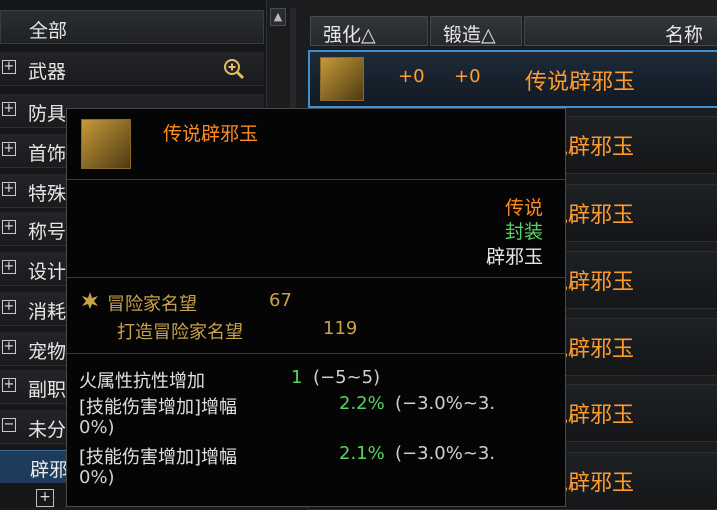 This screenshot has width=717, height=510. What do you see at coordinates (349, 35) in the screenshot?
I see `column-label: 强化△` at bounding box center [349, 35].